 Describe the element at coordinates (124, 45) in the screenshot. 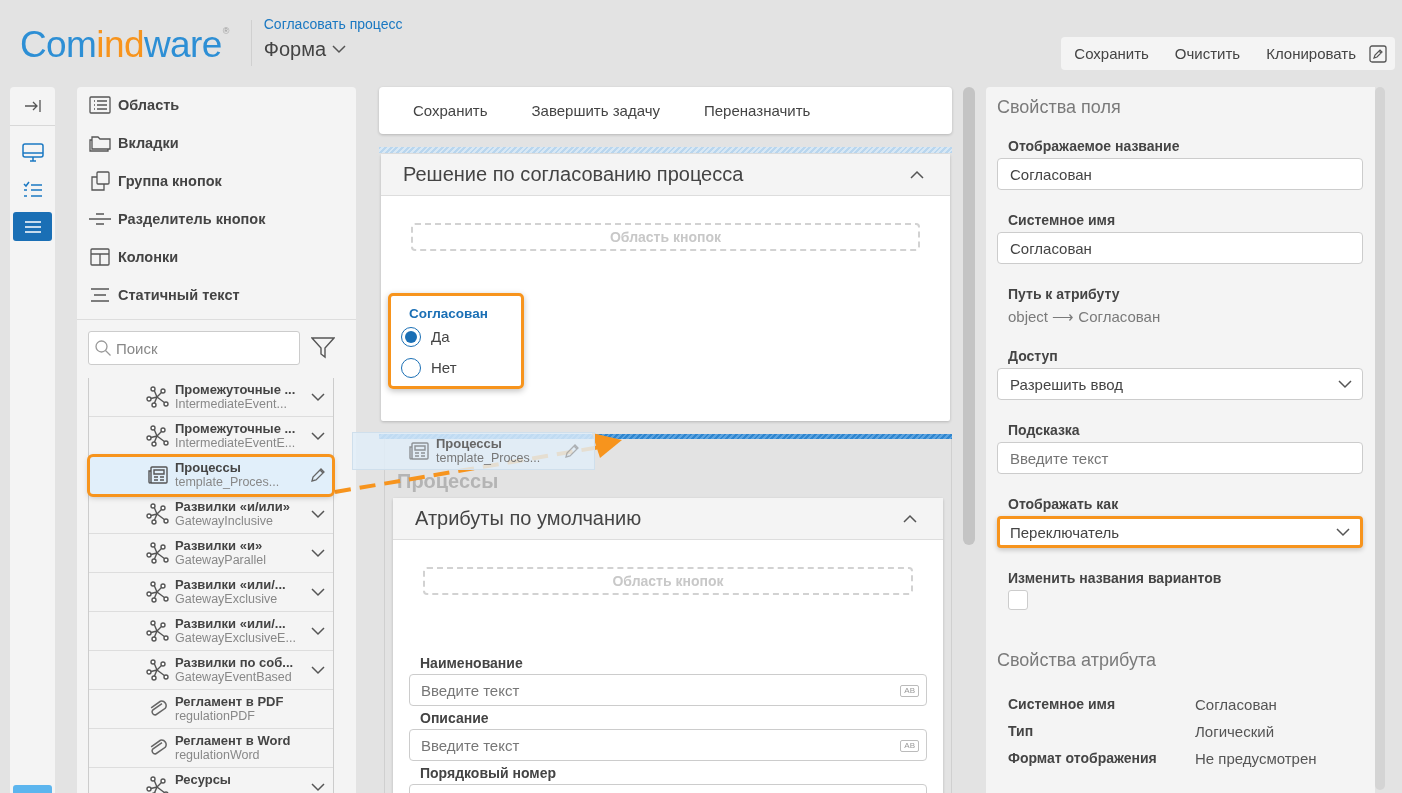

I see `logo: Comindware$^{®}$` at that location.